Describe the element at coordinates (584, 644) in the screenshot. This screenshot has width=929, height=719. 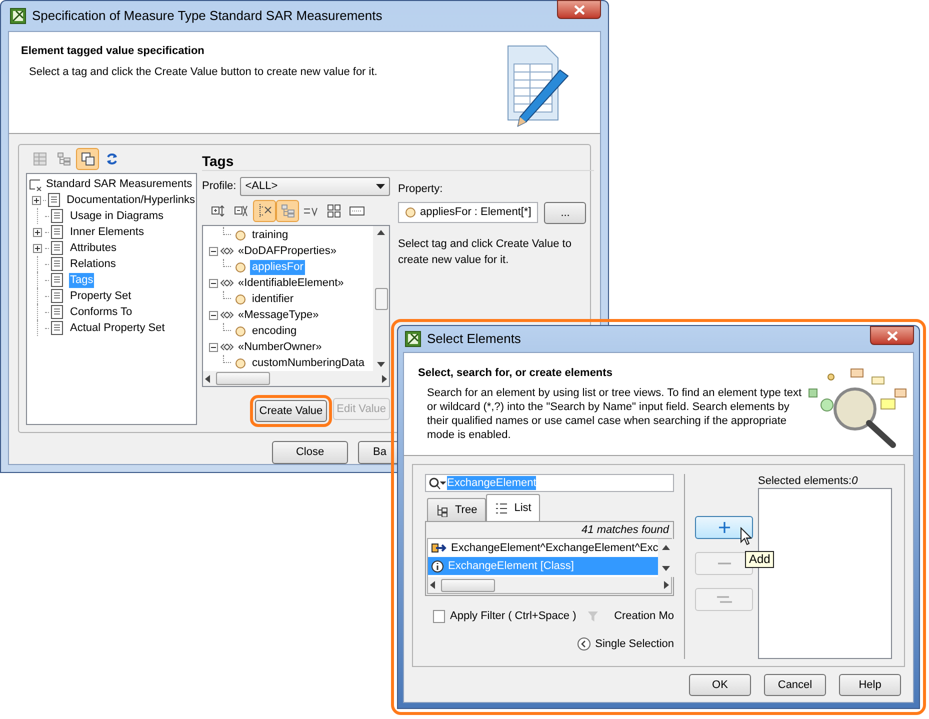
I see `chevron-circle-icon` at that location.